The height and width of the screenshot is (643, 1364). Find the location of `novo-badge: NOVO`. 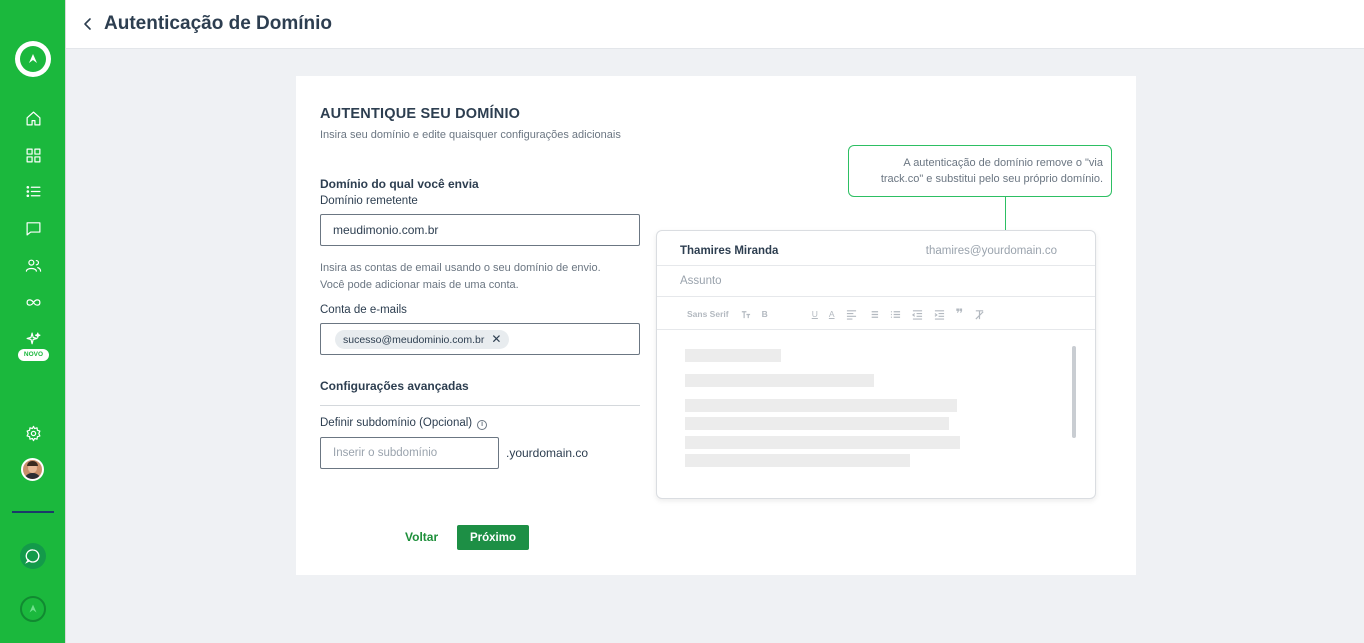

novo-badge: NOVO is located at coordinates (33, 355).